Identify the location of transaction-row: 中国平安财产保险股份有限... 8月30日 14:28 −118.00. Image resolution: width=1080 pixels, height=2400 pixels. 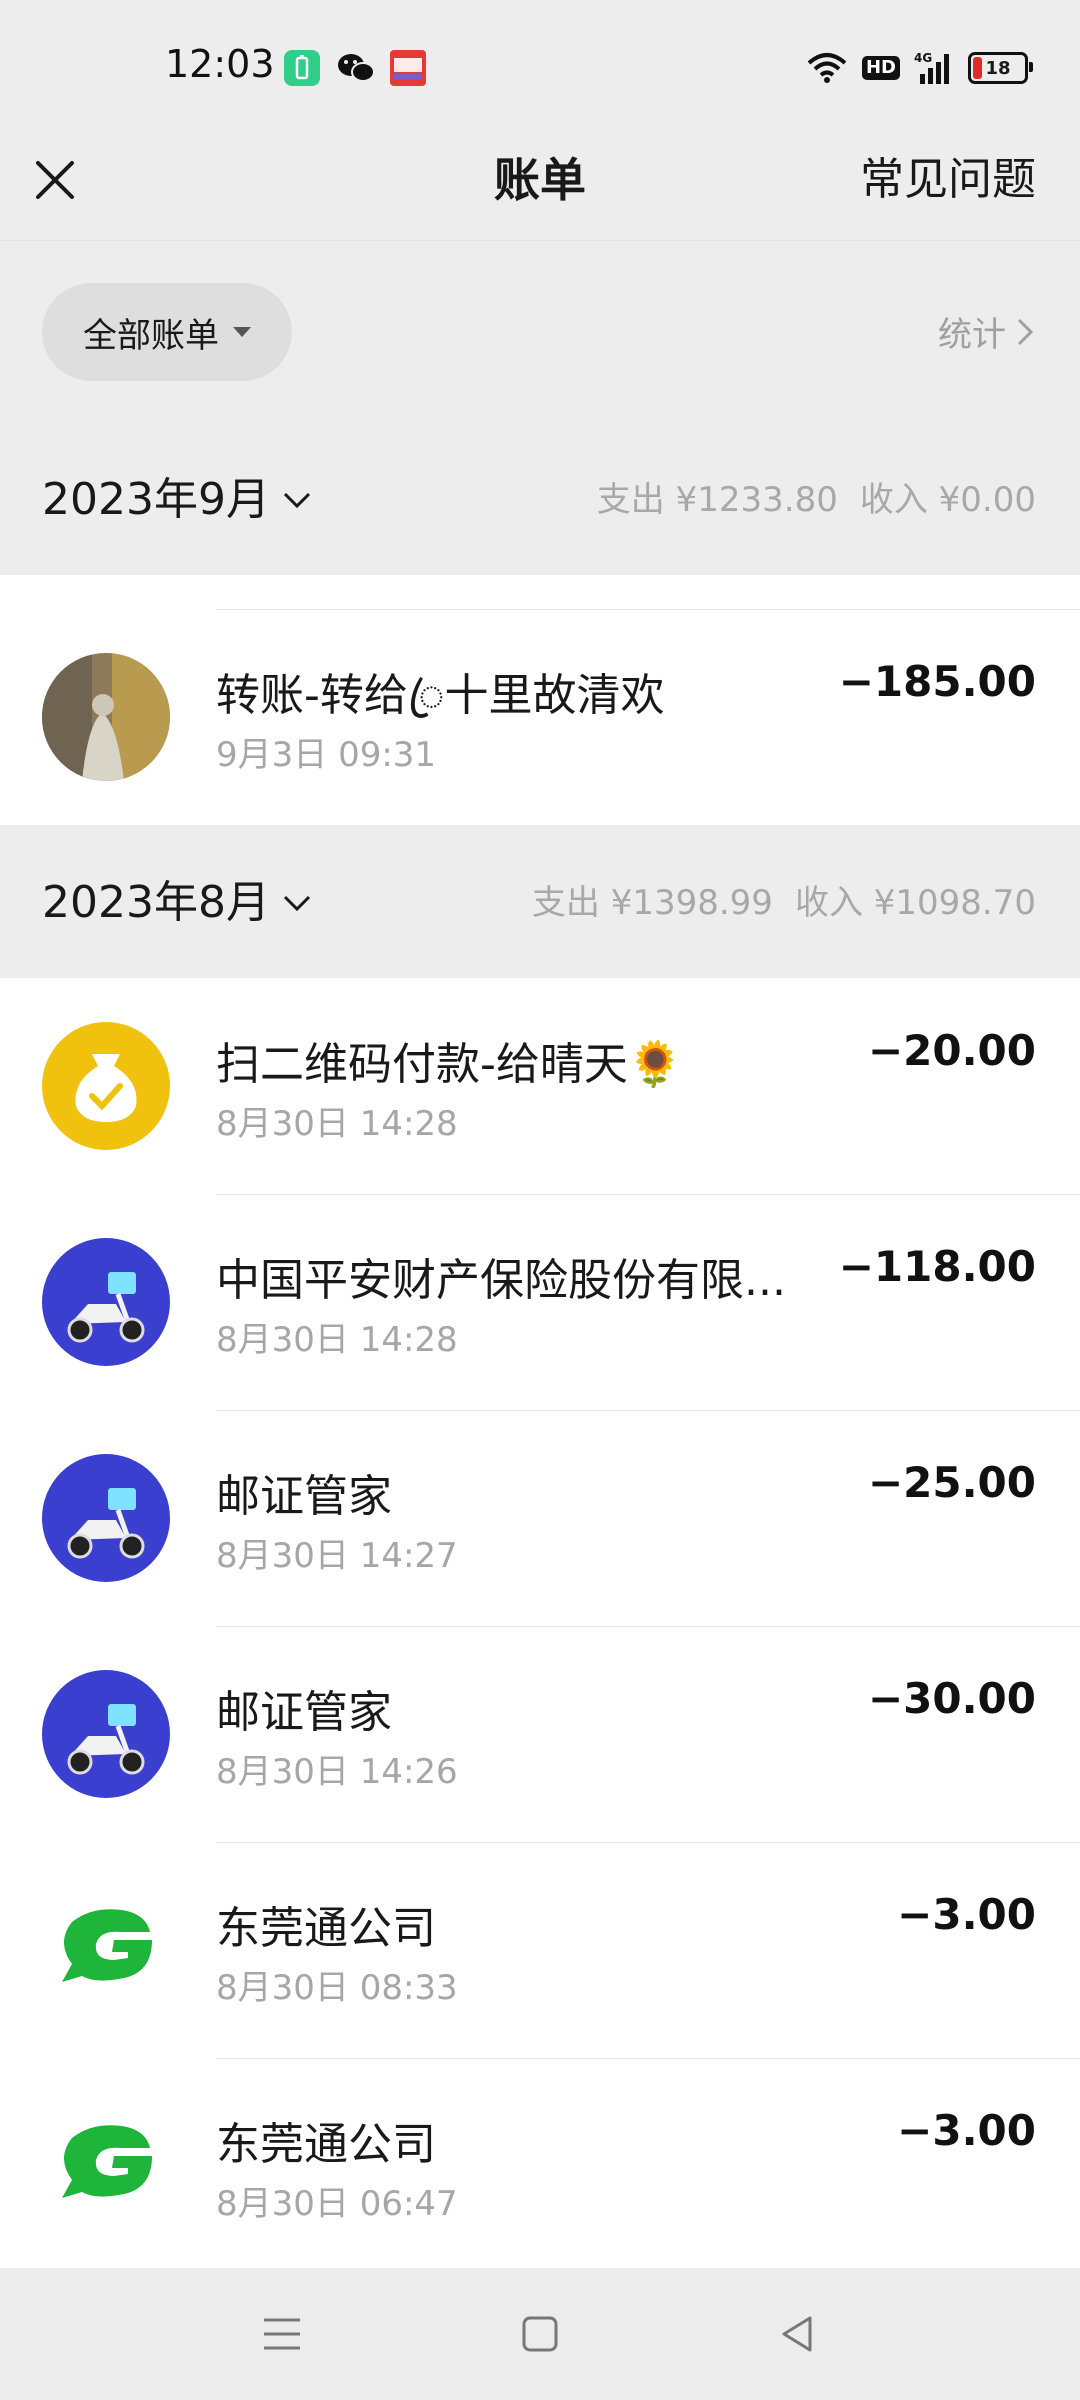
(540, 1302).